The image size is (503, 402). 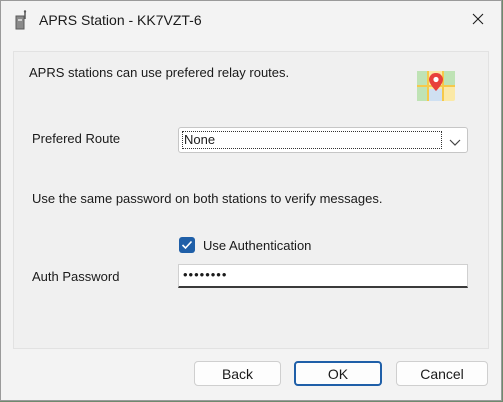 What do you see at coordinates (251, 21) in the screenshot?
I see `title-bar: APRS Station - KK7VZT-6` at bounding box center [251, 21].